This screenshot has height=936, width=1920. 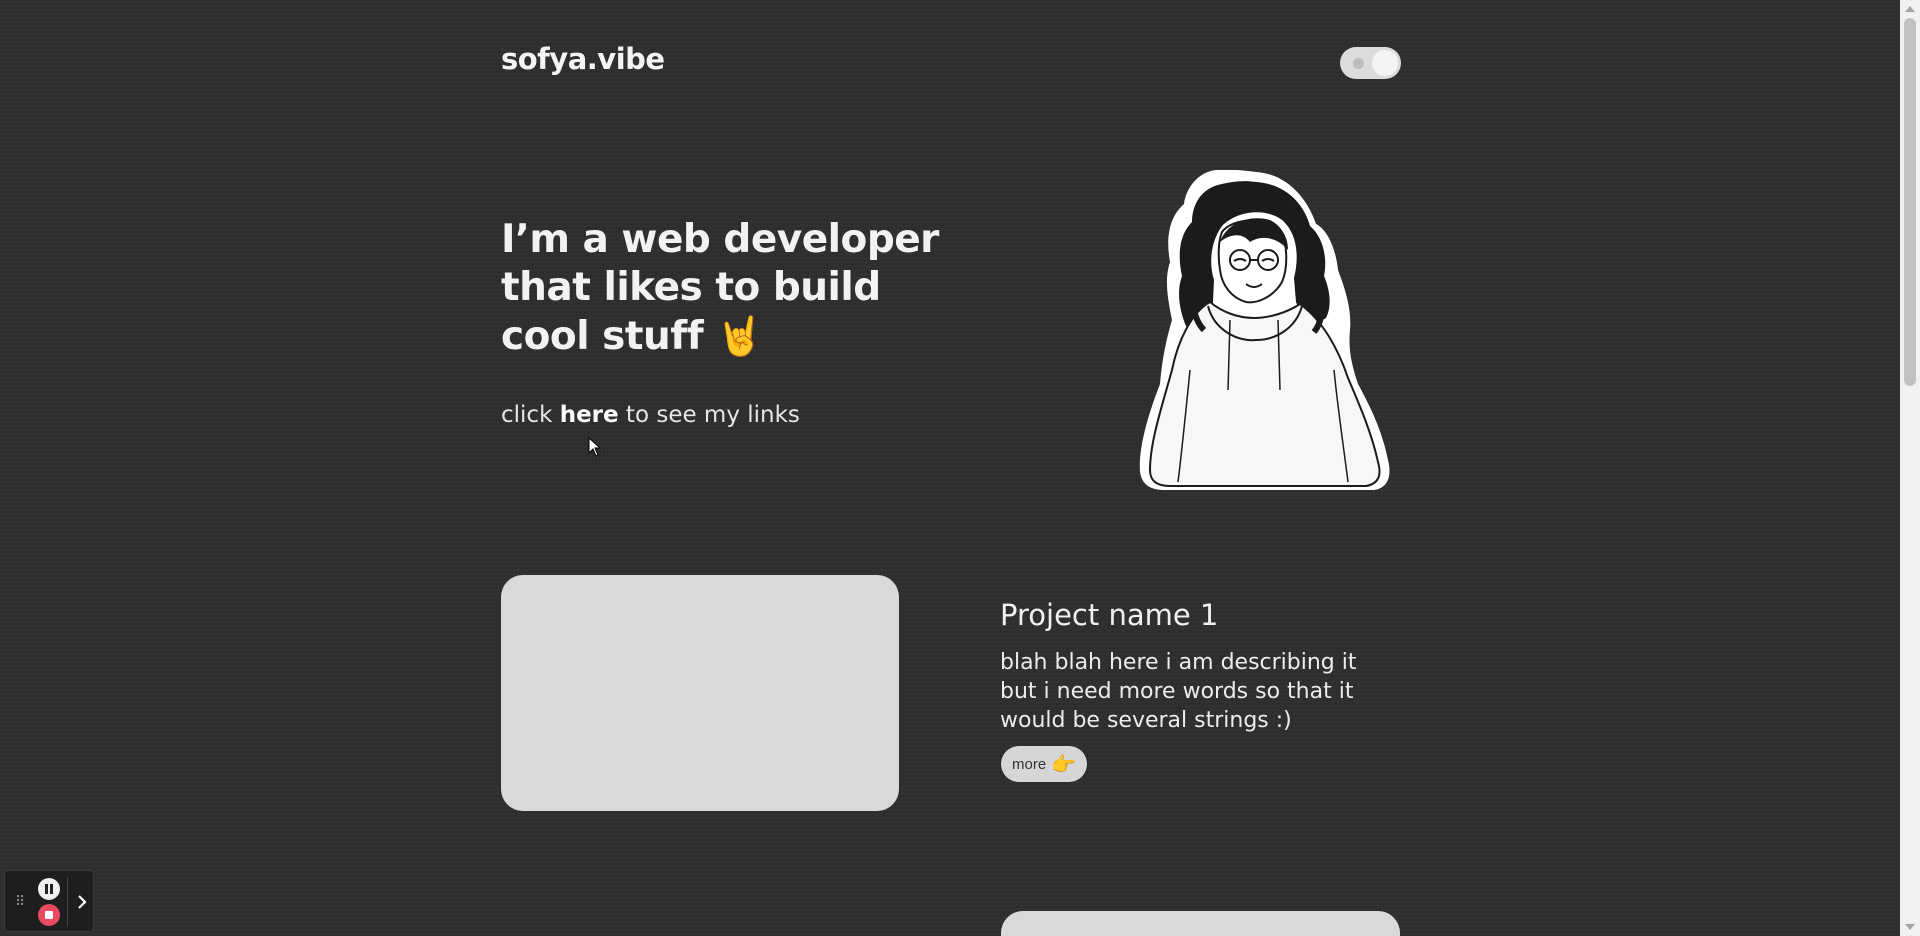 What do you see at coordinates (1064, 764) in the screenshot?
I see `pointing-right-icon: 👉` at bounding box center [1064, 764].